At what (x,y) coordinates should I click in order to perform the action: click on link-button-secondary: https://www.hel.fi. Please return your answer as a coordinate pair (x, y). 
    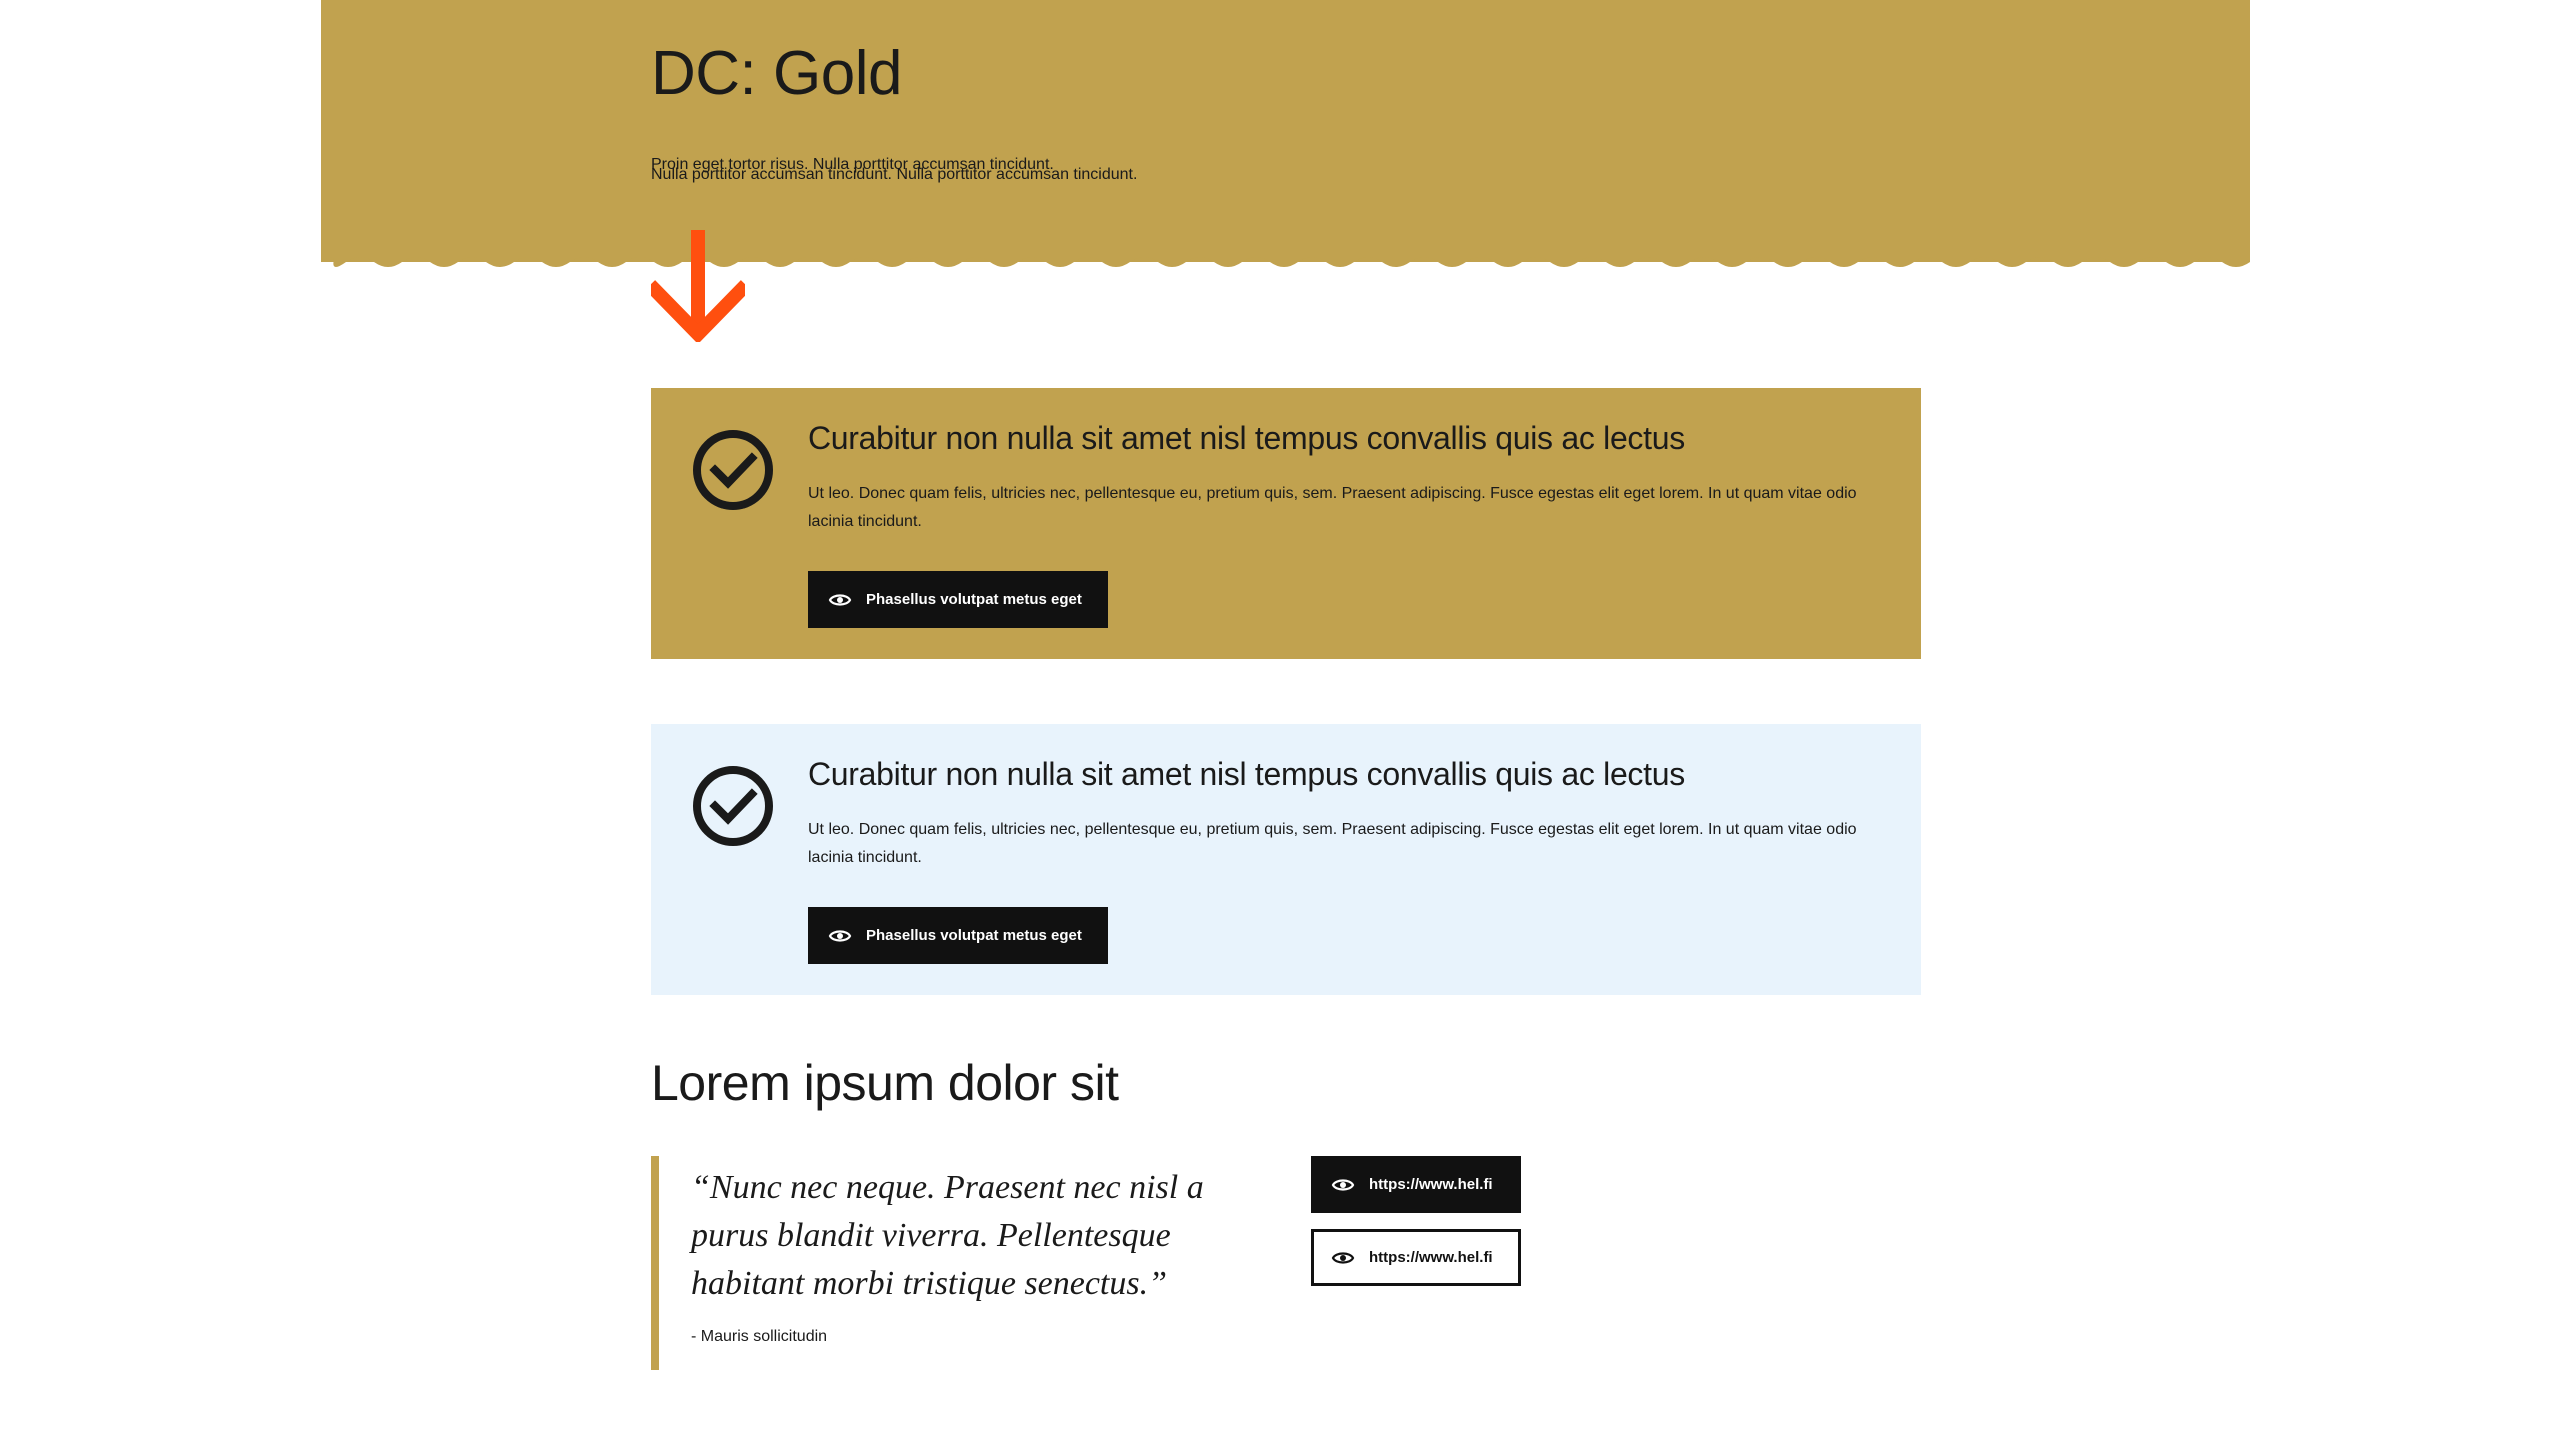
    Looking at the image, I should click on (1416, 1257).